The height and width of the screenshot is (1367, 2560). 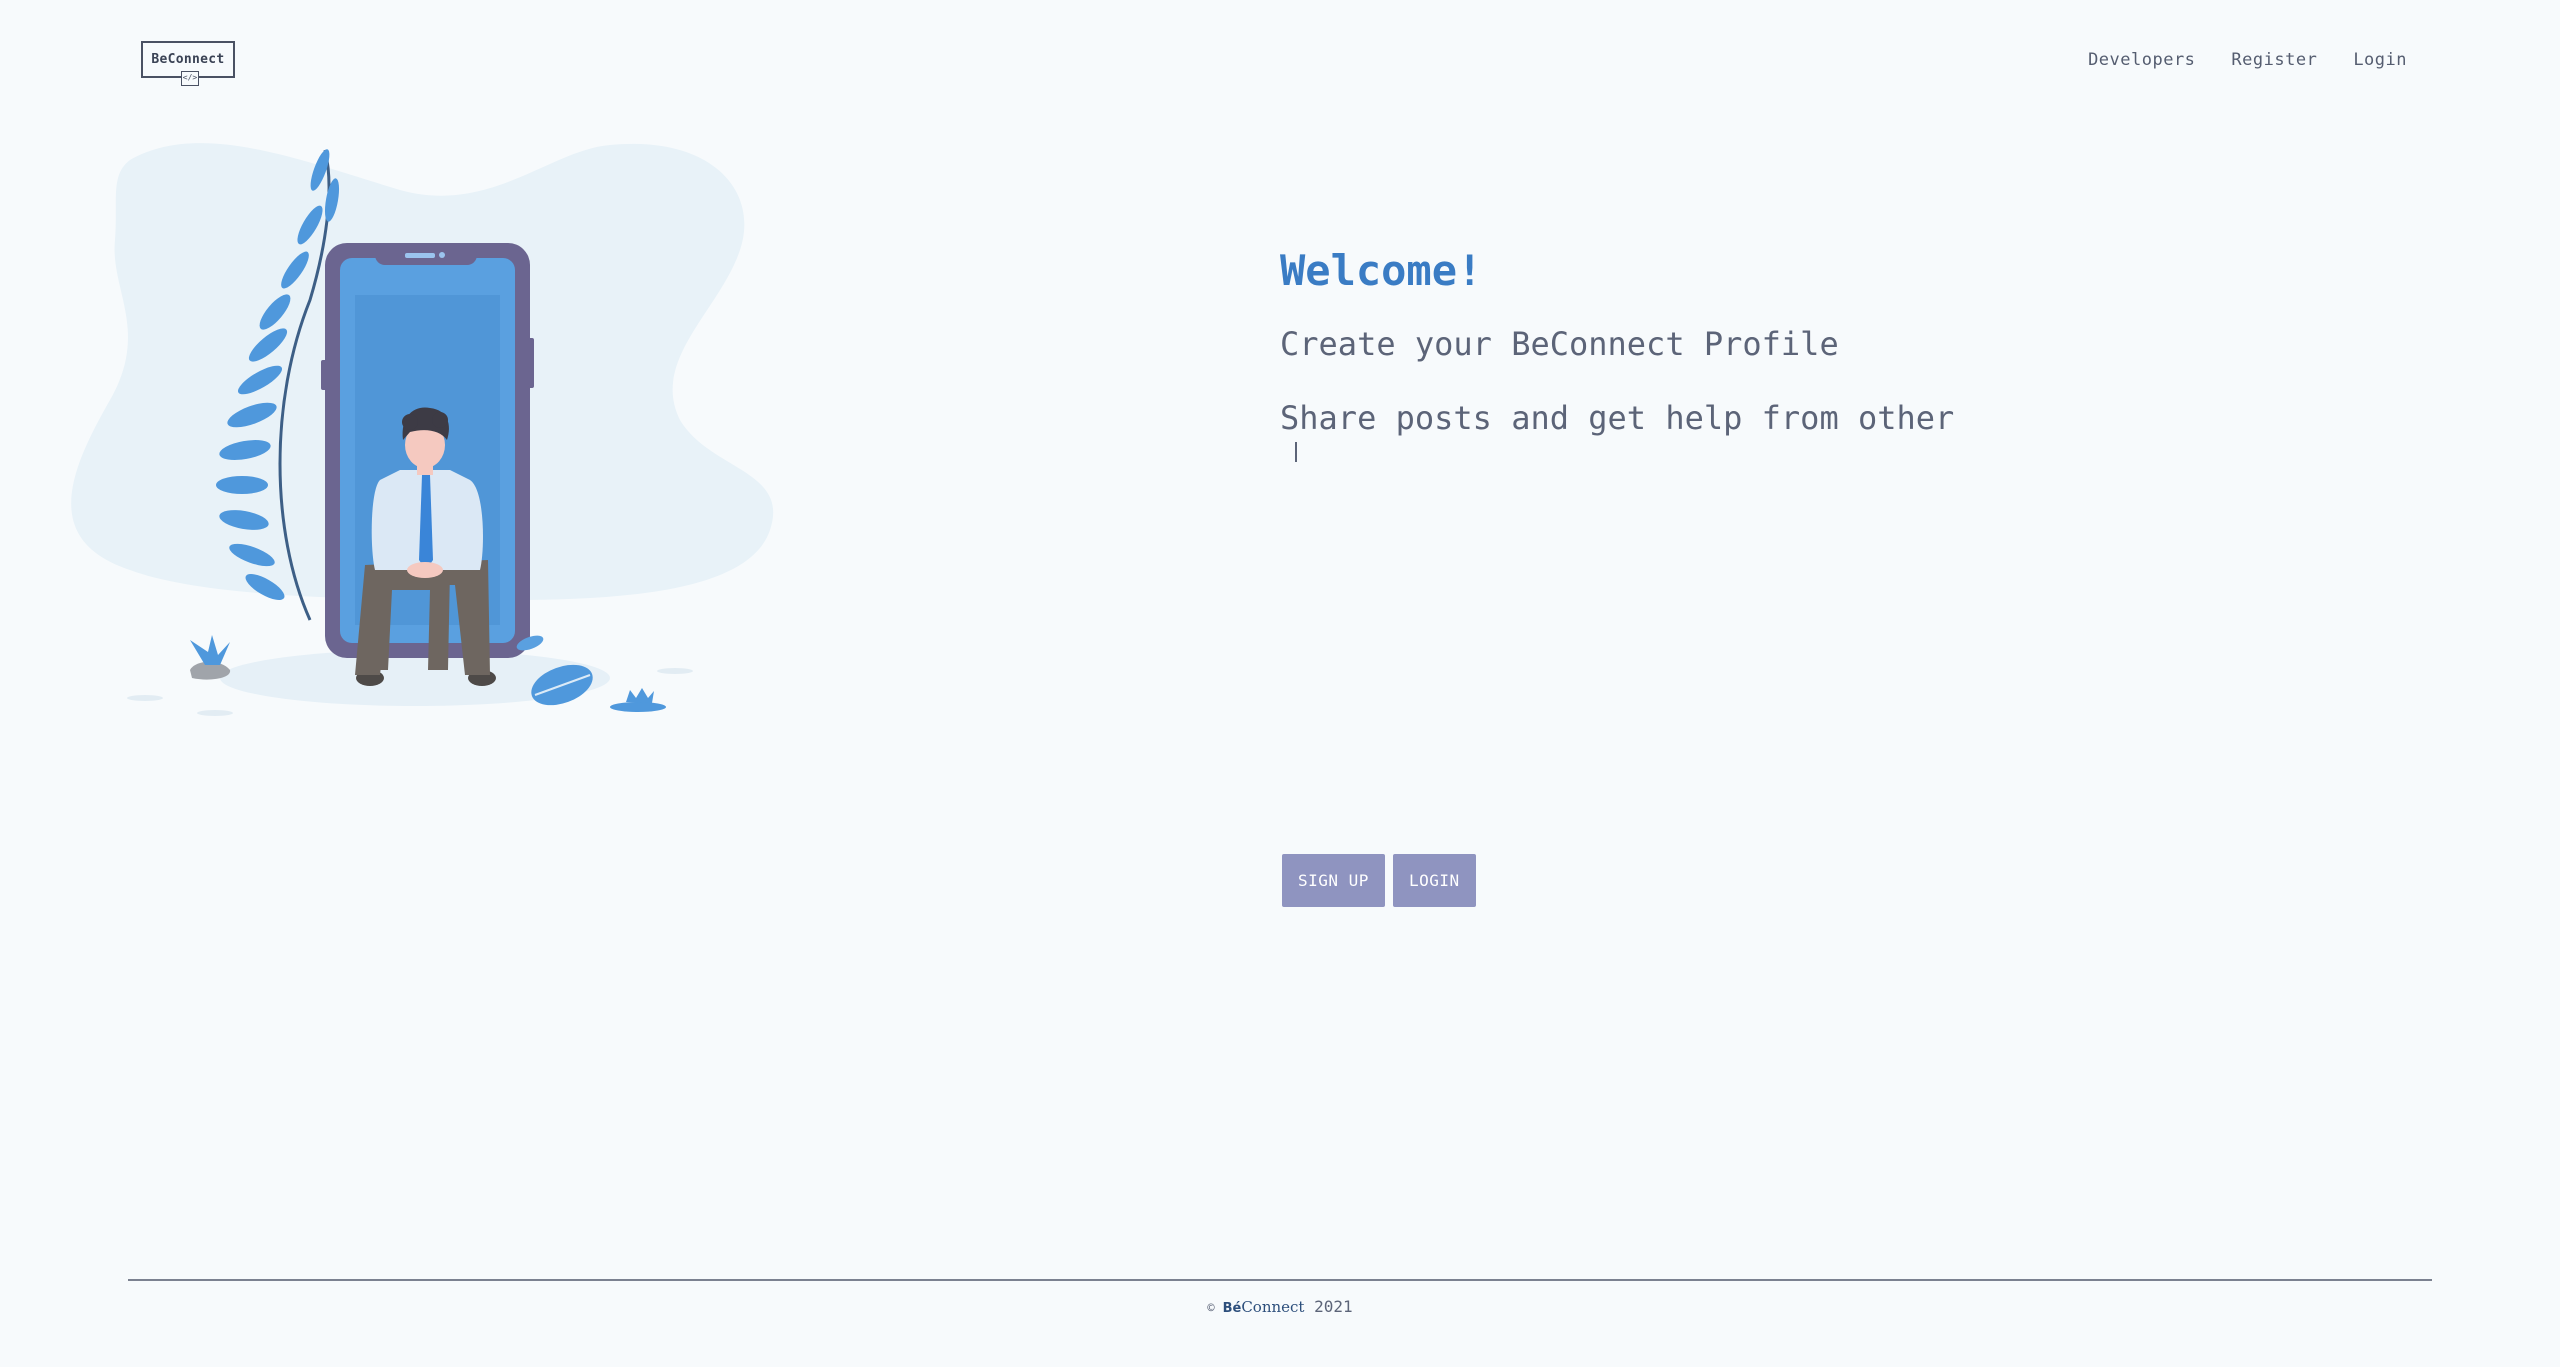 What do you see at coordinates (1559, 344) in the screenshot?
I see `hero-subtitle: Create your BeConnect Profile` at bounding box center [1559, 344].